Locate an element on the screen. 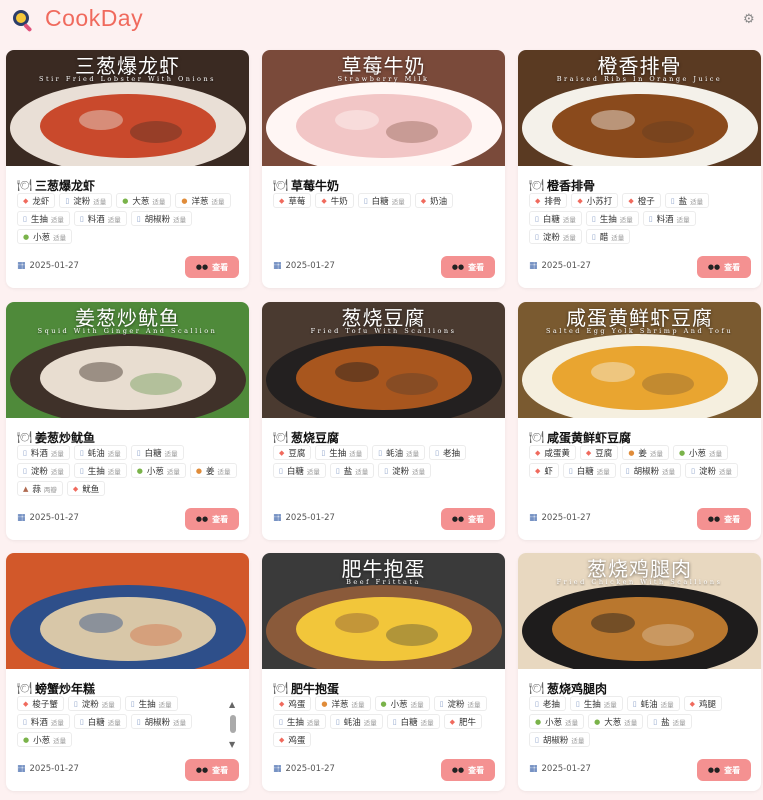  ingredient-tag: ▲ 蒜两瓣 is located at coordinates (40, 488).